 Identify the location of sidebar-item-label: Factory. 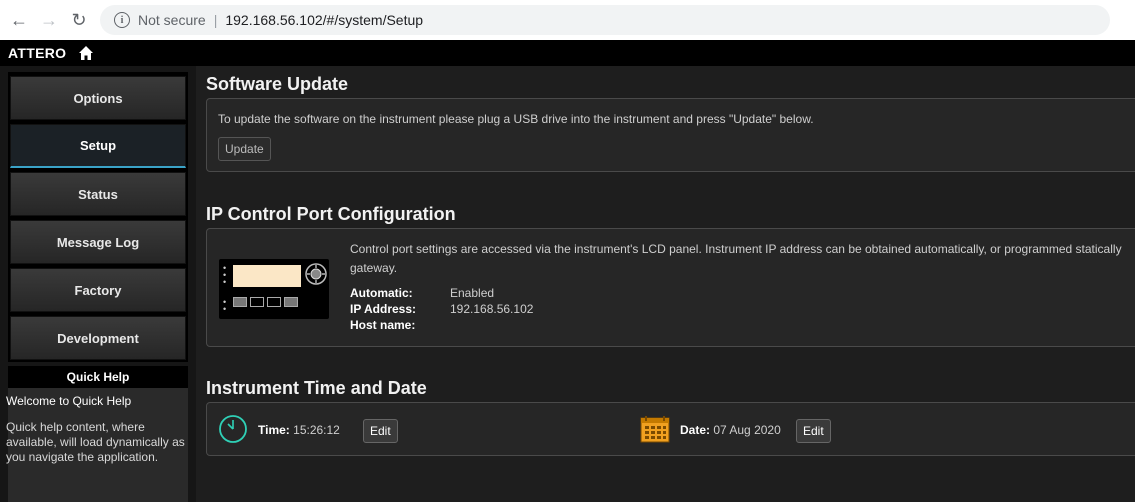
(98, 290).